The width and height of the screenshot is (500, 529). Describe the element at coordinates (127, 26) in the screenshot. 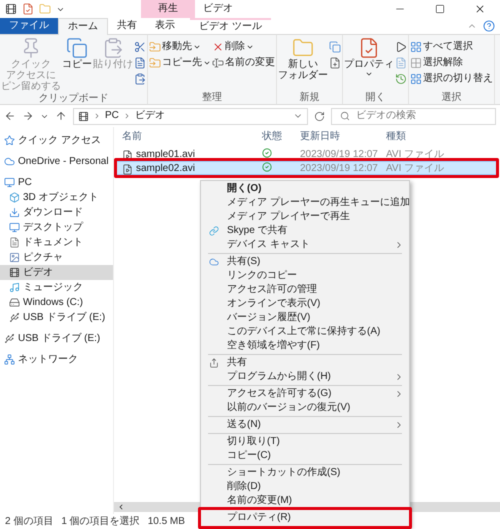

I see `ribbon-tab: 共有` at that location.